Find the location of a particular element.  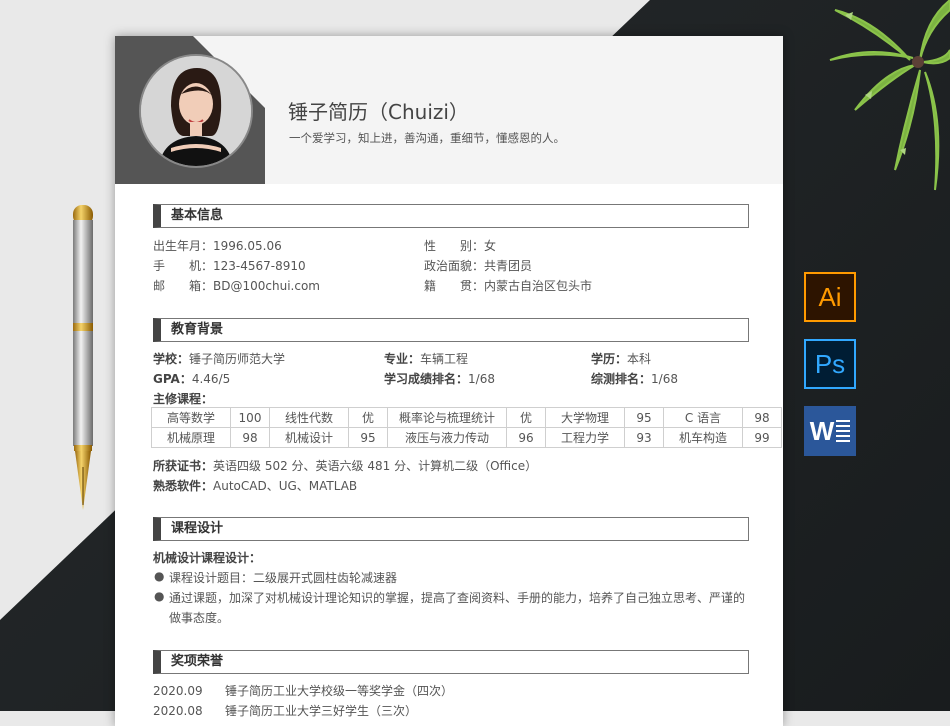

email-value: BD@100chui.com is located at coordinates (266, 286).